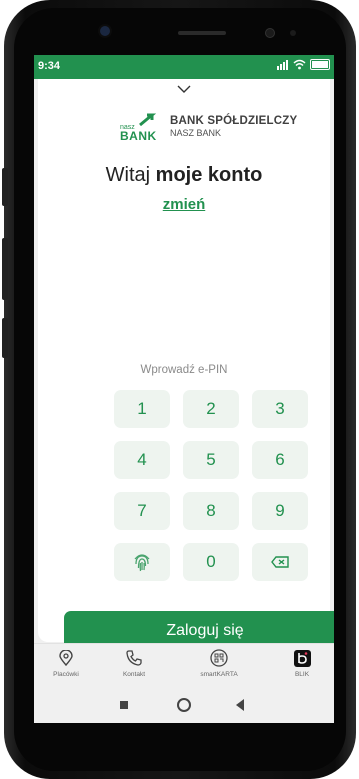 The image size is (359, 779). What do you see at coordinates (320, 64) in the screenshot?
I see `battery-icon` at bounding box center [320, 64].